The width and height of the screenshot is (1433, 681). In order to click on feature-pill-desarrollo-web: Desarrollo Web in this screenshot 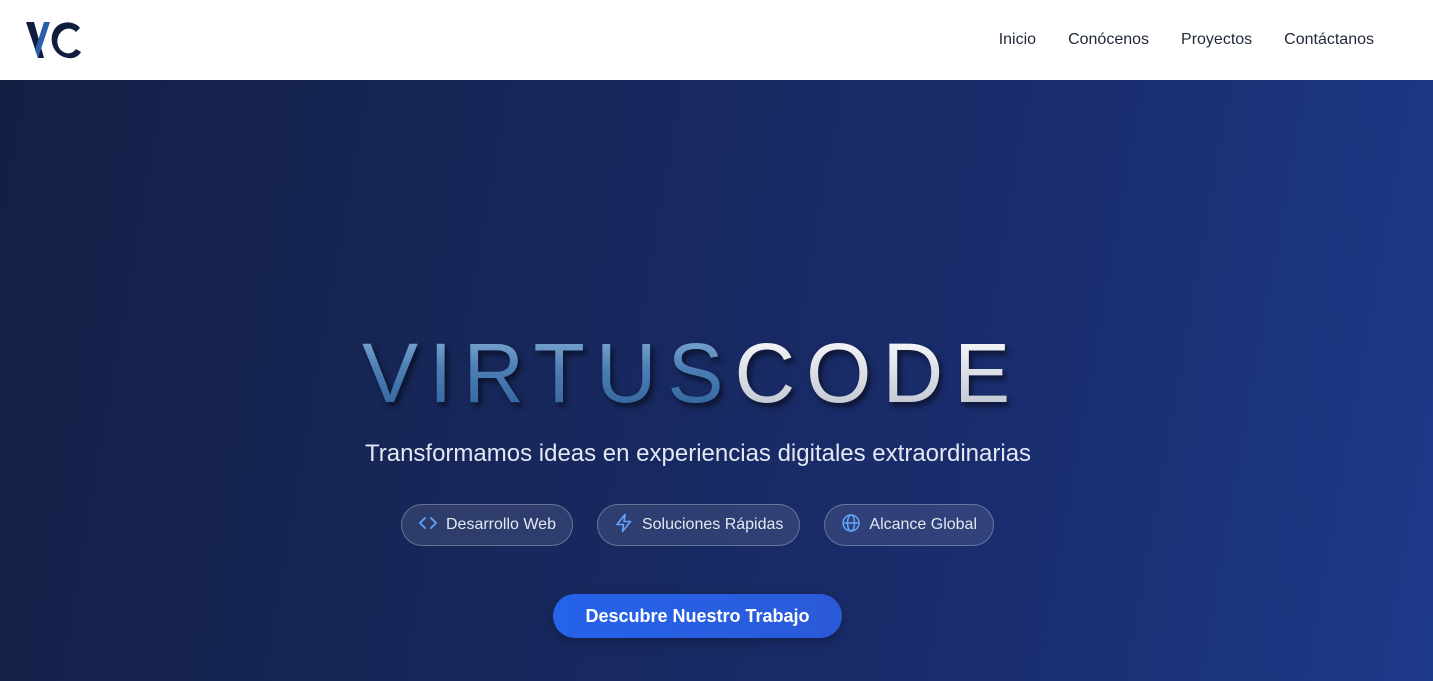, I will do `click(487, 525)`.